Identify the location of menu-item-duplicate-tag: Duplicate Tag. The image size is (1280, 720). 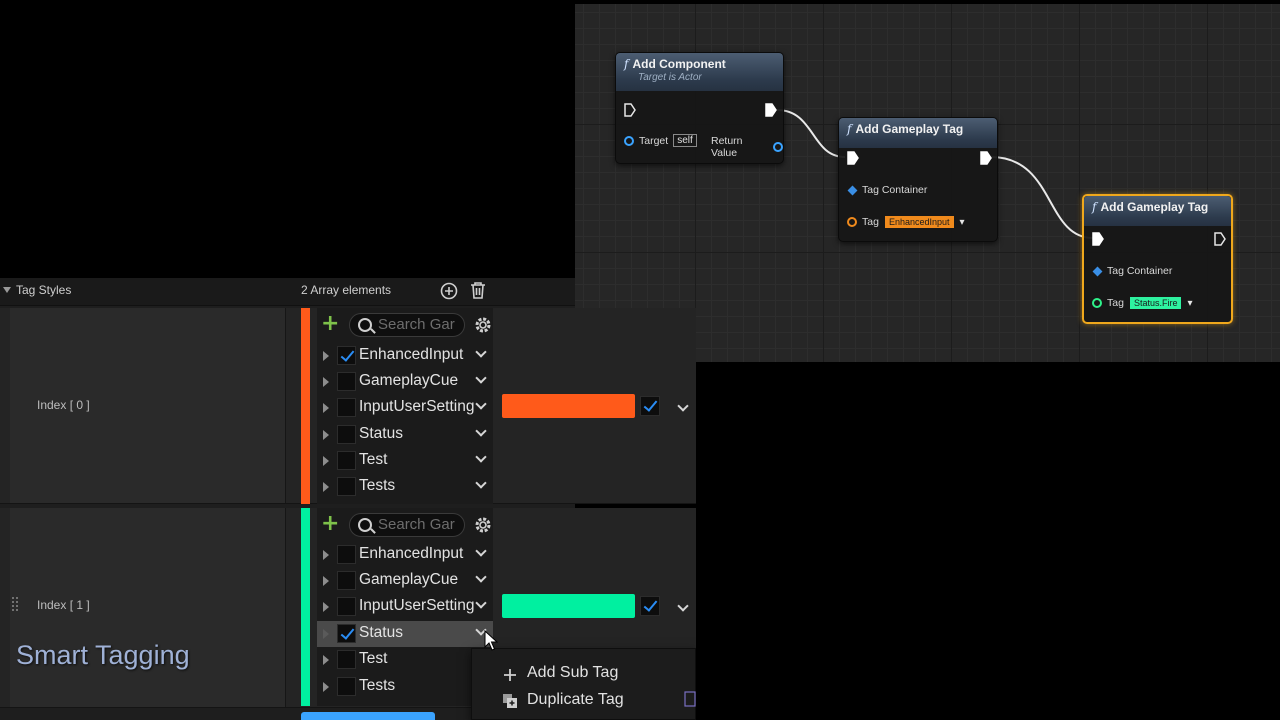
(575, 700).